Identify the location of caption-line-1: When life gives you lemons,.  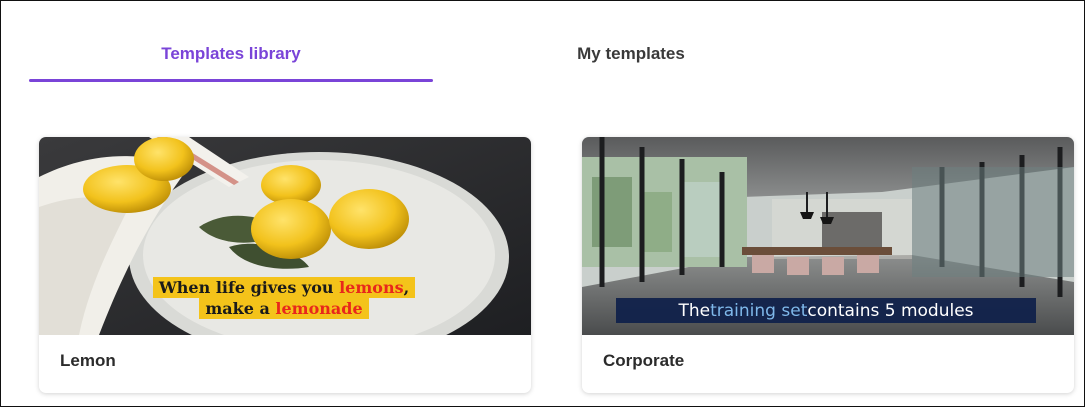
(284, 287).